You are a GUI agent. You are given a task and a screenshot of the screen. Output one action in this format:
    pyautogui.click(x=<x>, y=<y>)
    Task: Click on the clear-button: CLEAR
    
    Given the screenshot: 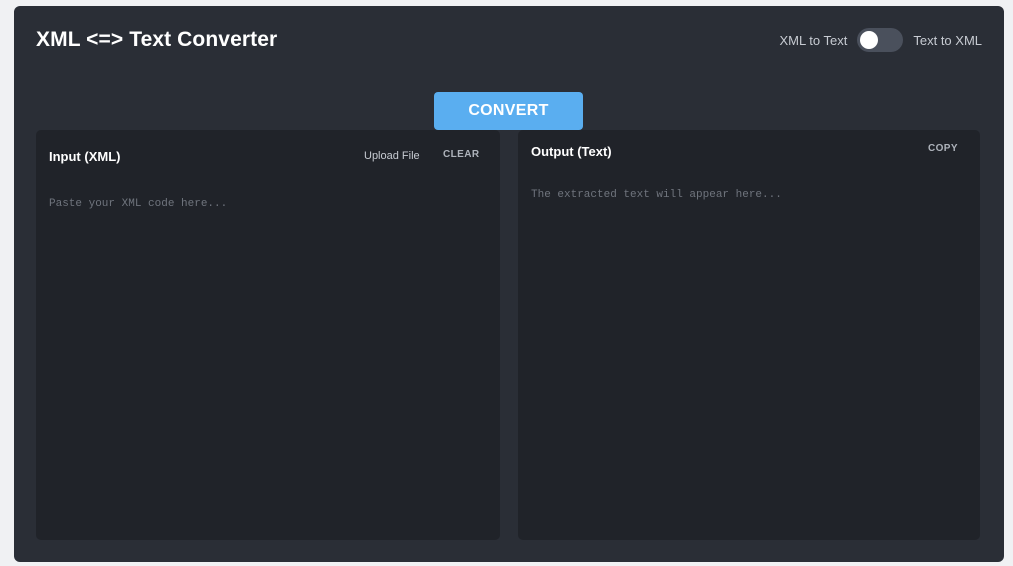 What is the action you would take?
    pyautogui.click(x=461, y=154)
    